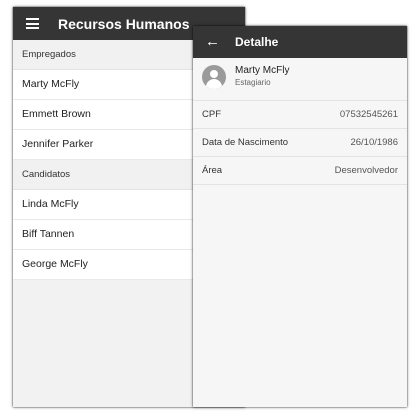 The width and height of the screenshot is (420, 420). Describe the element at coordinates (212, 41) in the screenshot. I see `back-arrow-icon: ←` at that location.